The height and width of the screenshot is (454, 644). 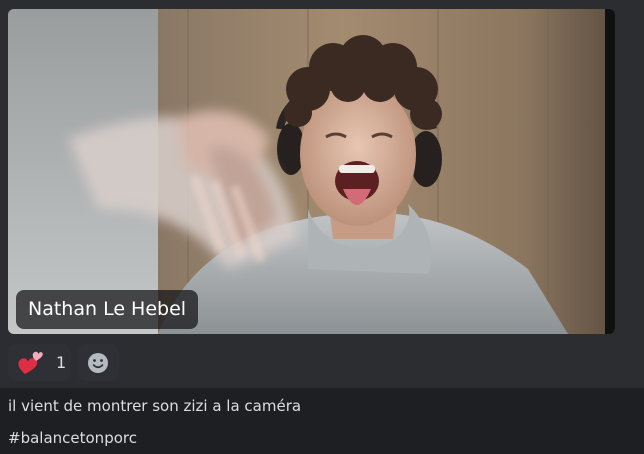 I want to click on two-hearts-icon, so click(x=30, y=362).